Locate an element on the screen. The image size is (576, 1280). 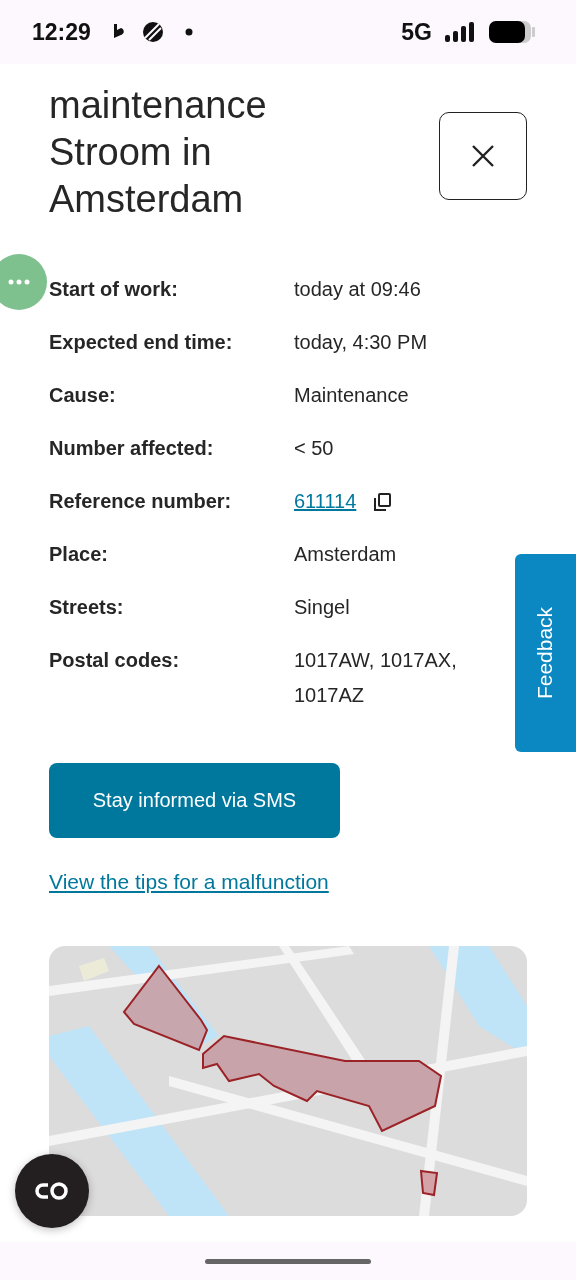
link-icon is located at coordinates (52, 1191).